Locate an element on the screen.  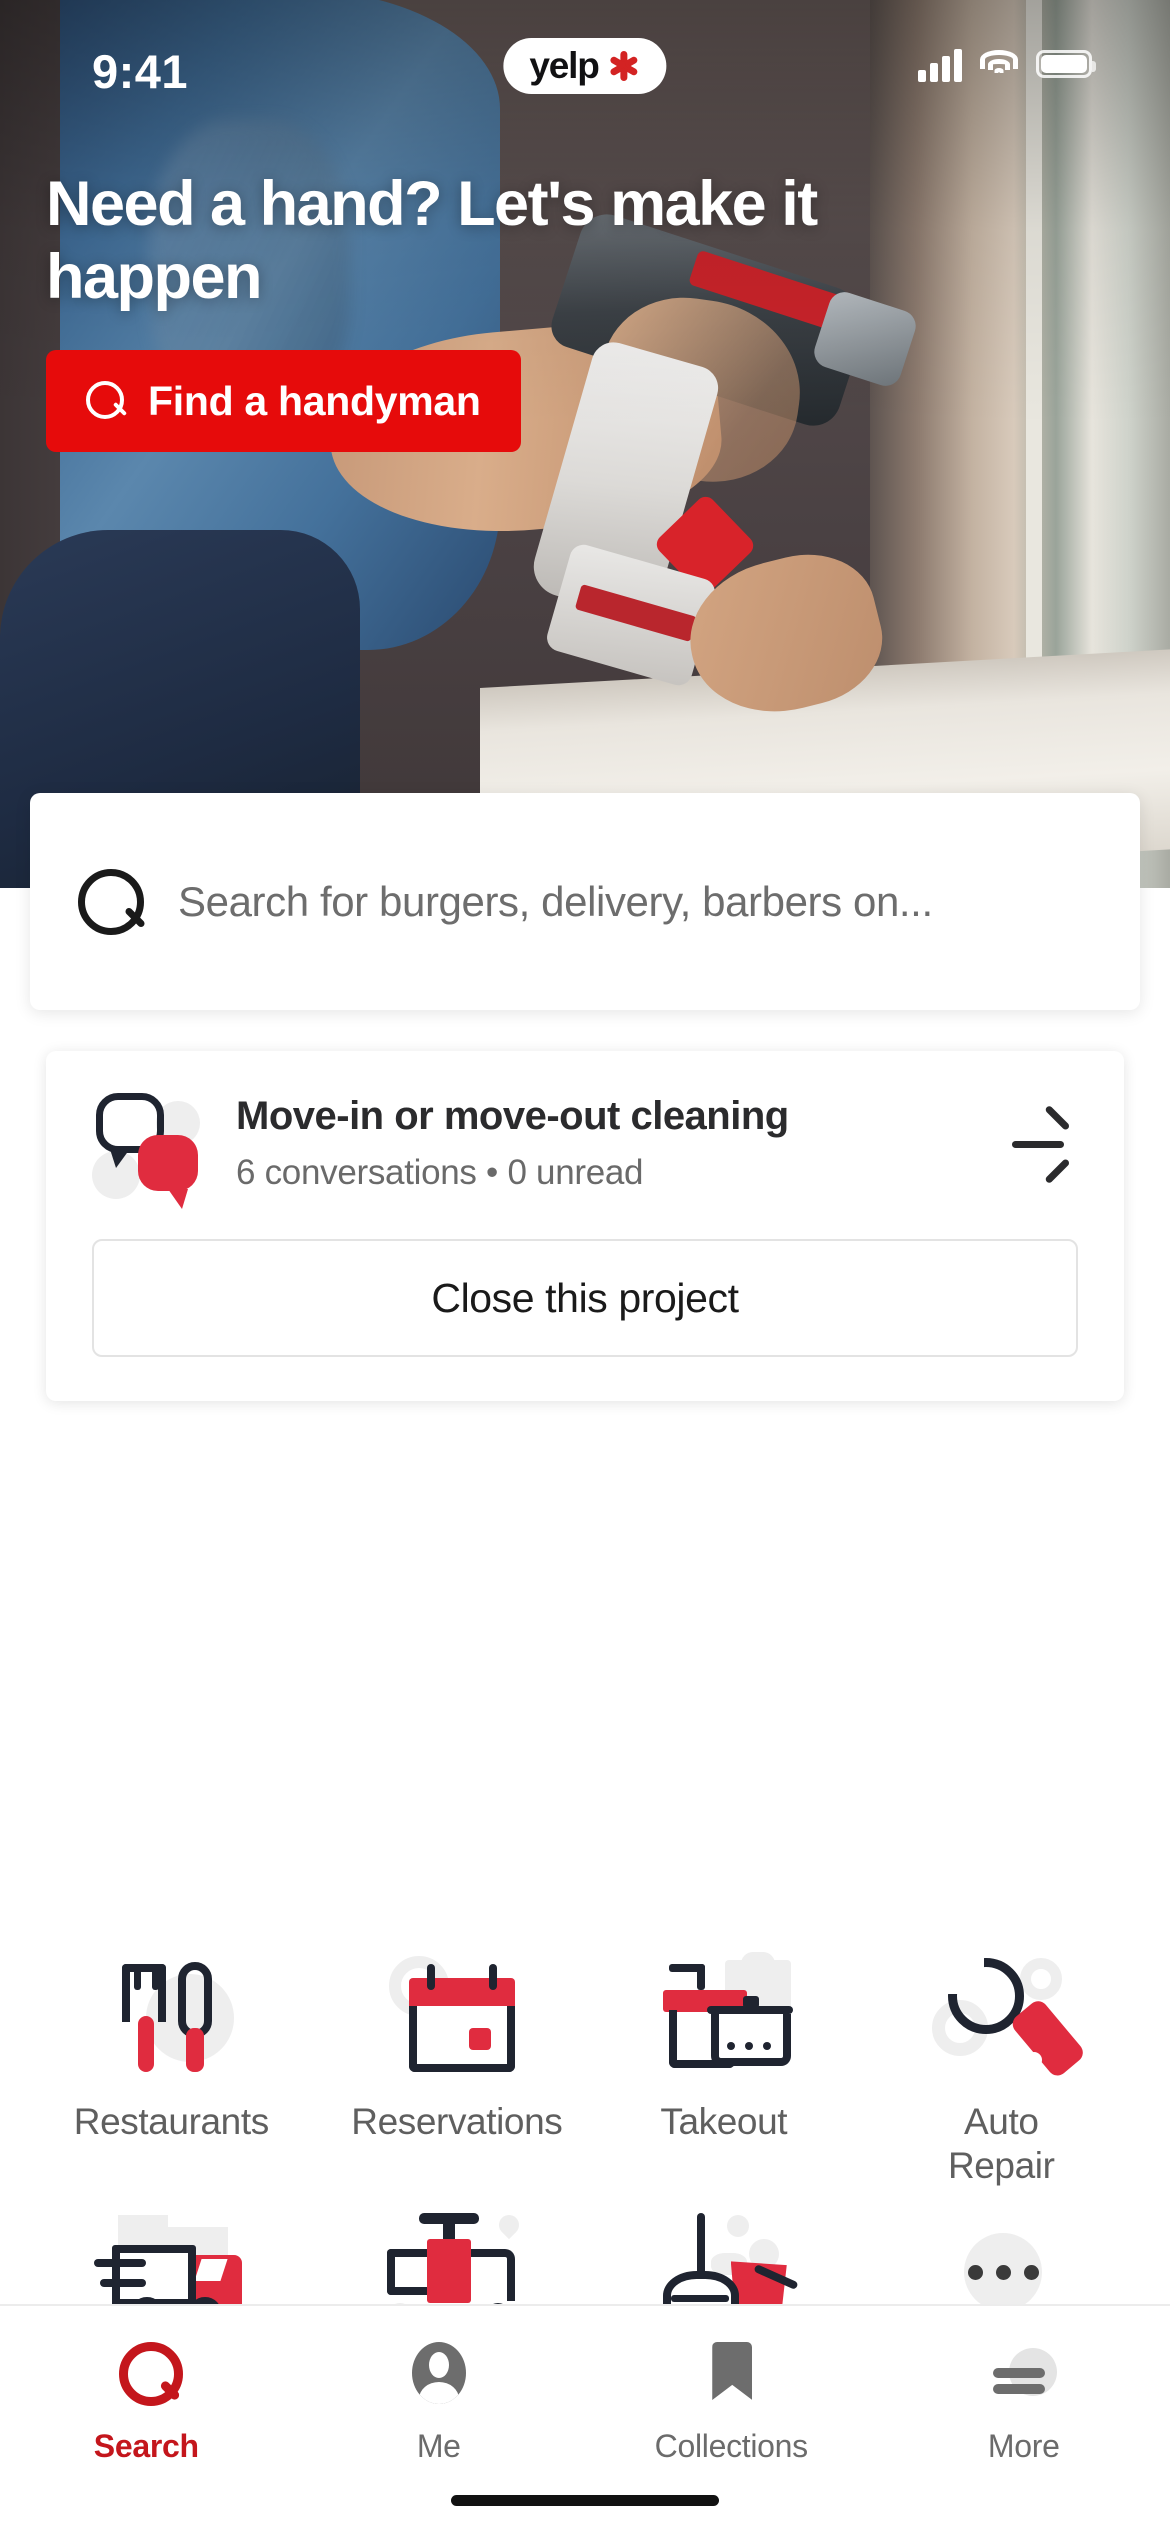
tab-collections: Collections is located at coordinates (731, 2401).